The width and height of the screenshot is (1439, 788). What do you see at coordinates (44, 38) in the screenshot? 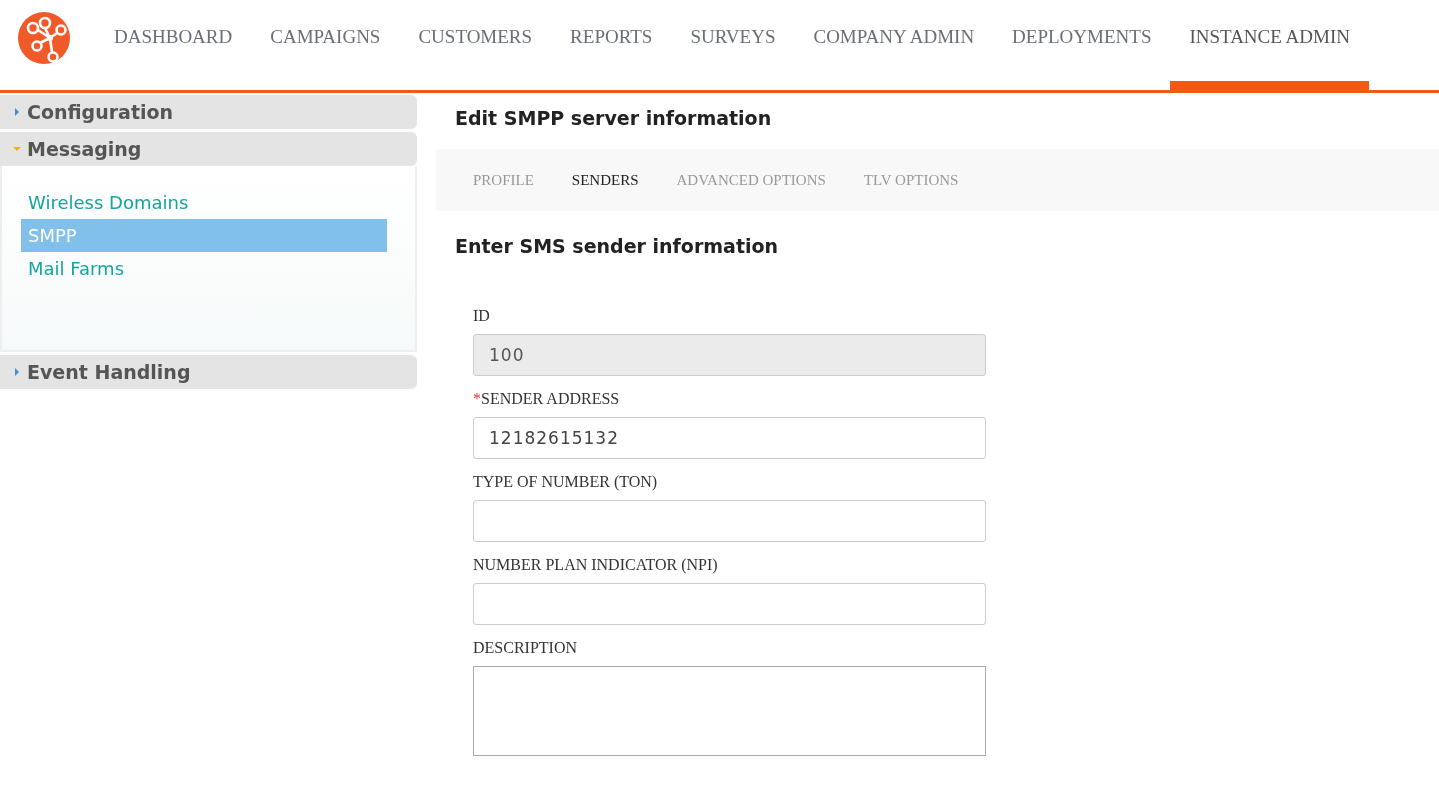
I see `logo-icon` at bounding box center [44, 38].